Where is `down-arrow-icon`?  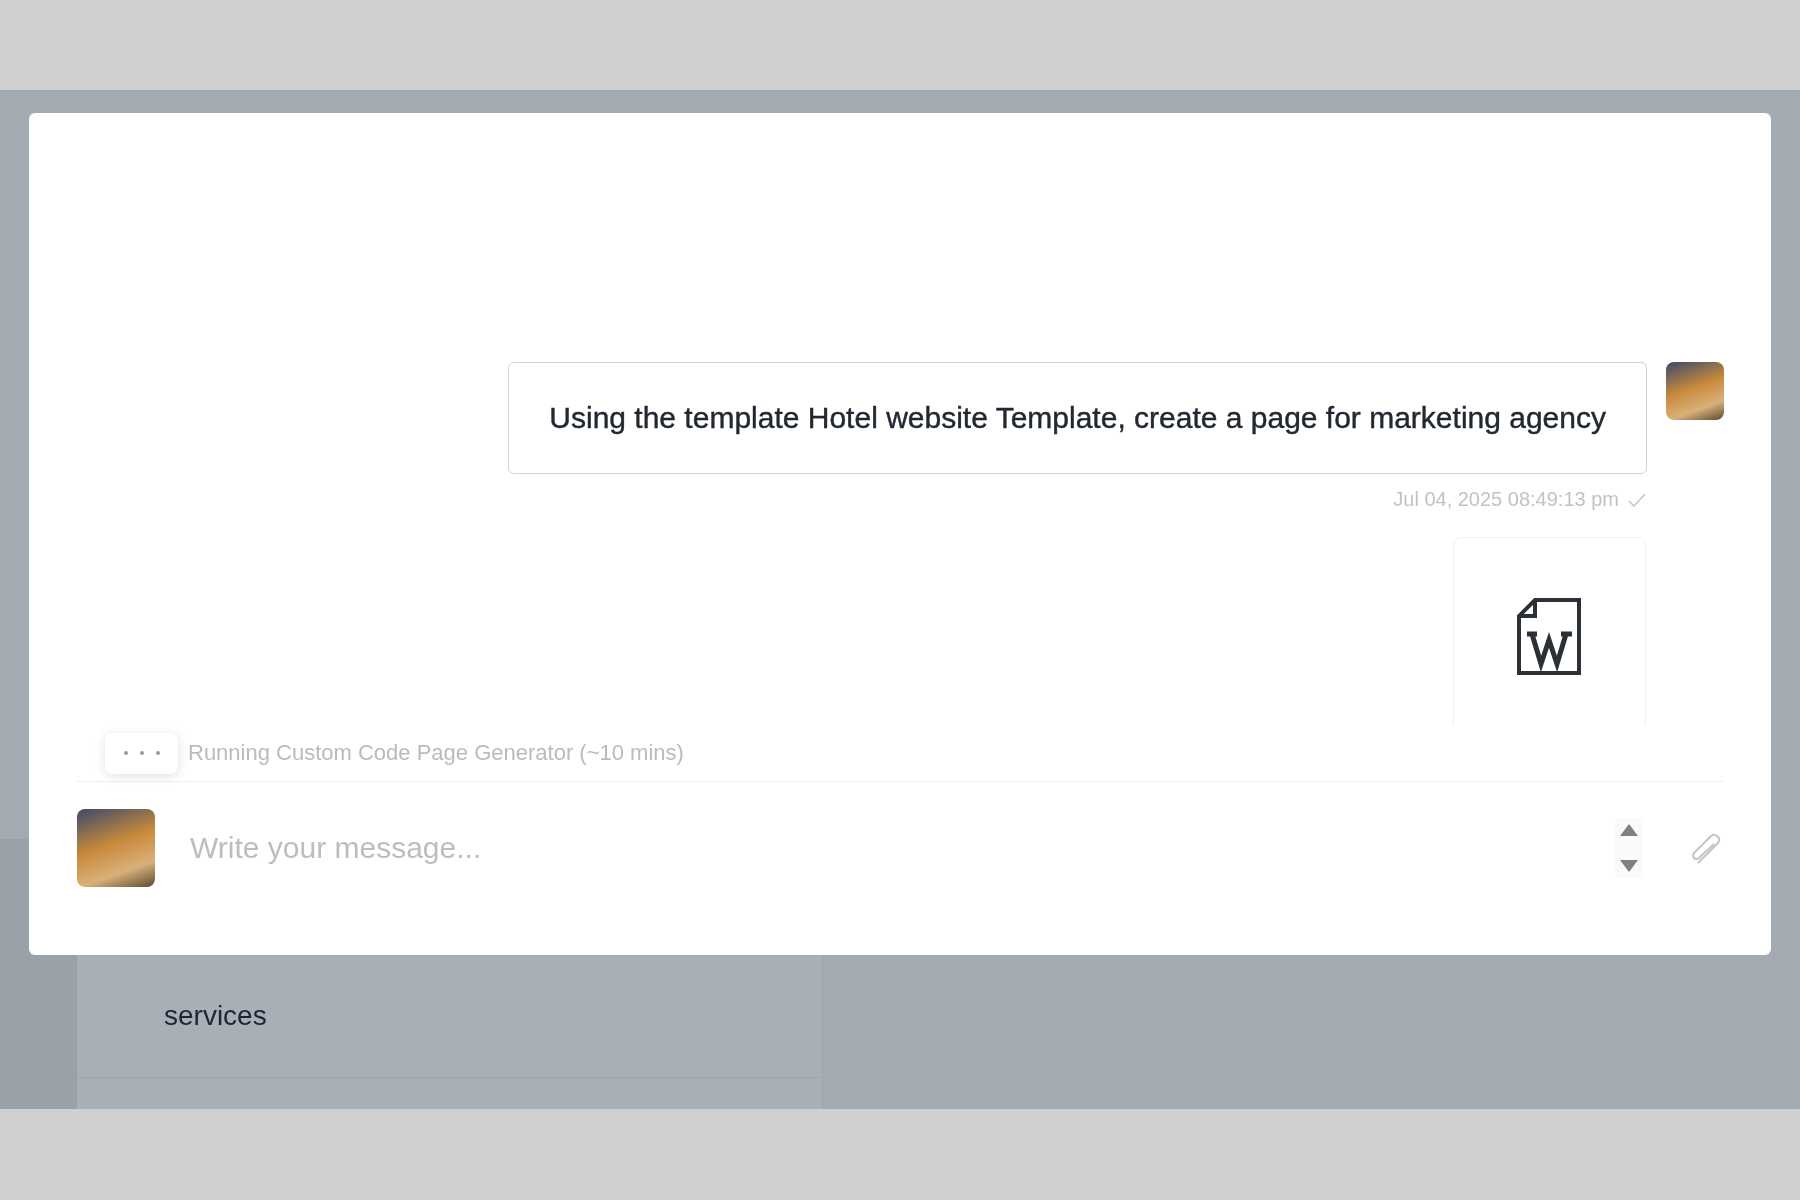
down-arrow-icon is located at coordinates (1629, 866).